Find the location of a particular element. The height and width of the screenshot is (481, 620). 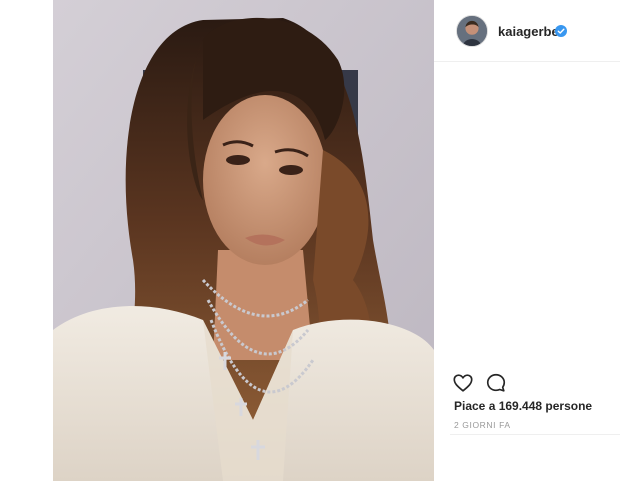

comment-button is located at coordinates (496, 383).